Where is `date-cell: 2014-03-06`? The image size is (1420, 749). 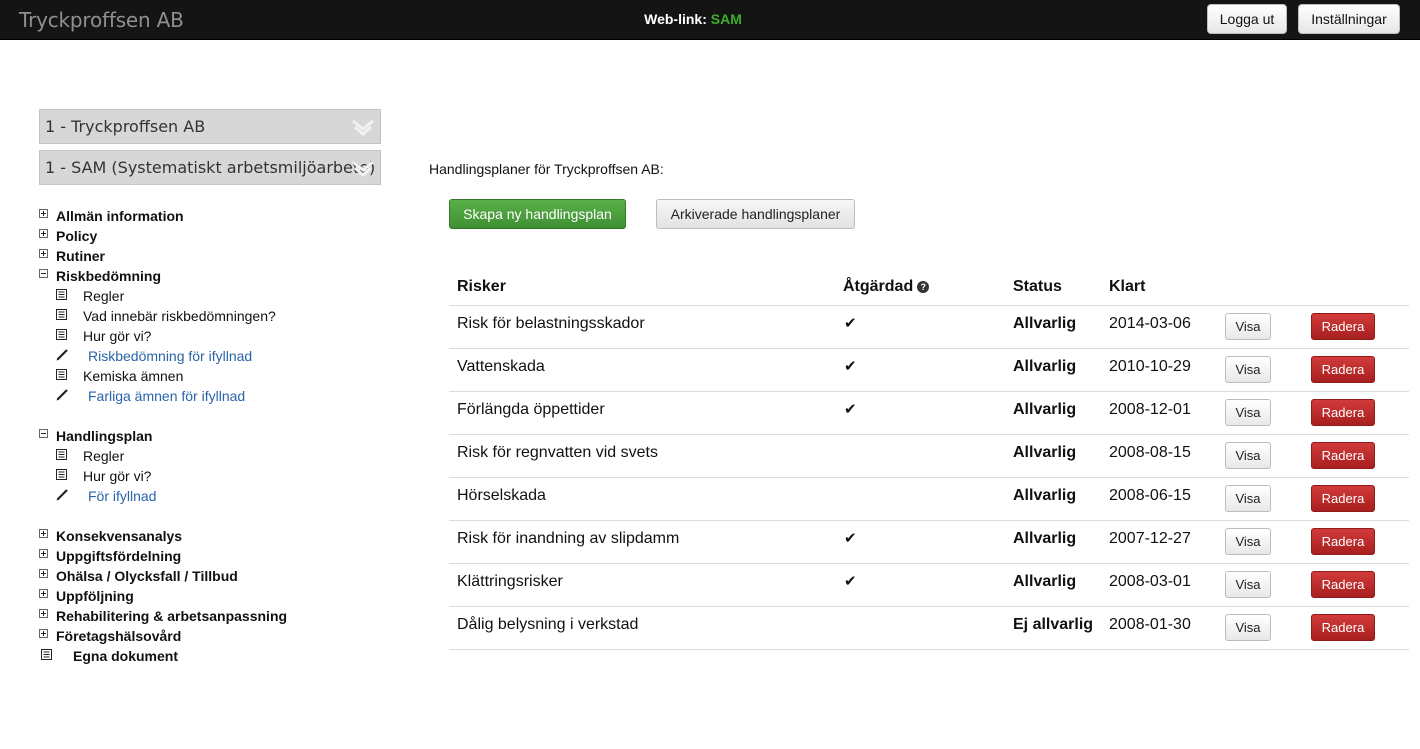
date-cell: 2014-03-06 is located at coordinates (1150, 323).